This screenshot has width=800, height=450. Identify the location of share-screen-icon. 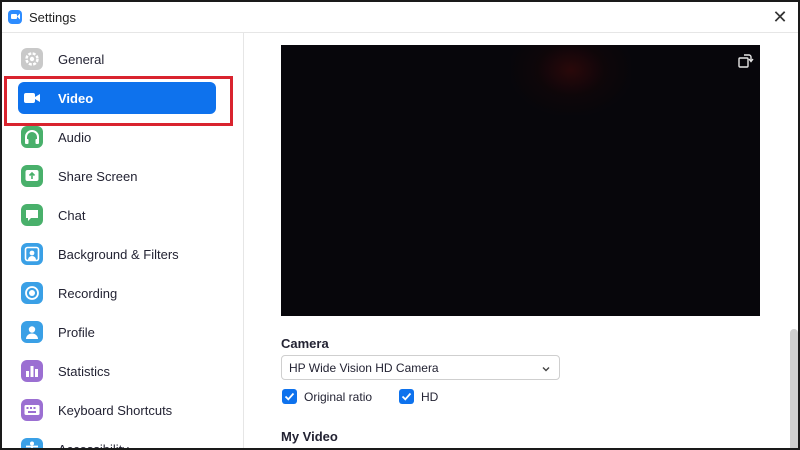
(32, 176).